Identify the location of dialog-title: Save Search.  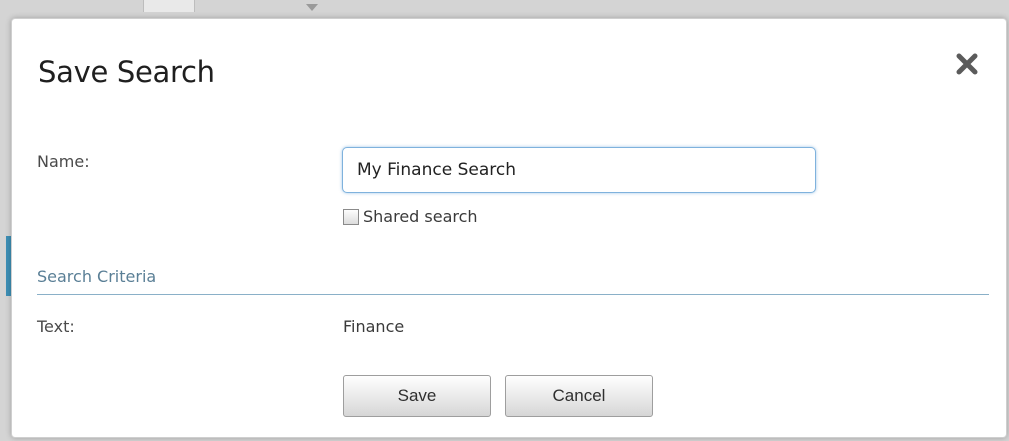
(126, 72).